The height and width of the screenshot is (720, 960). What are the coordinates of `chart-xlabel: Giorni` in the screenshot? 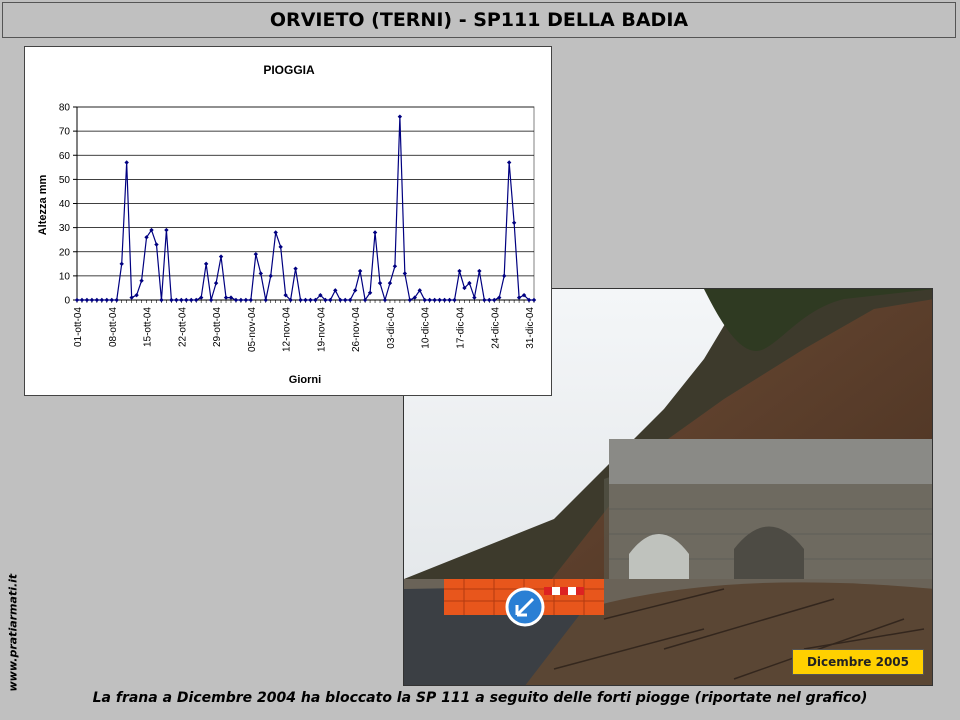 It's located at (305, 380).